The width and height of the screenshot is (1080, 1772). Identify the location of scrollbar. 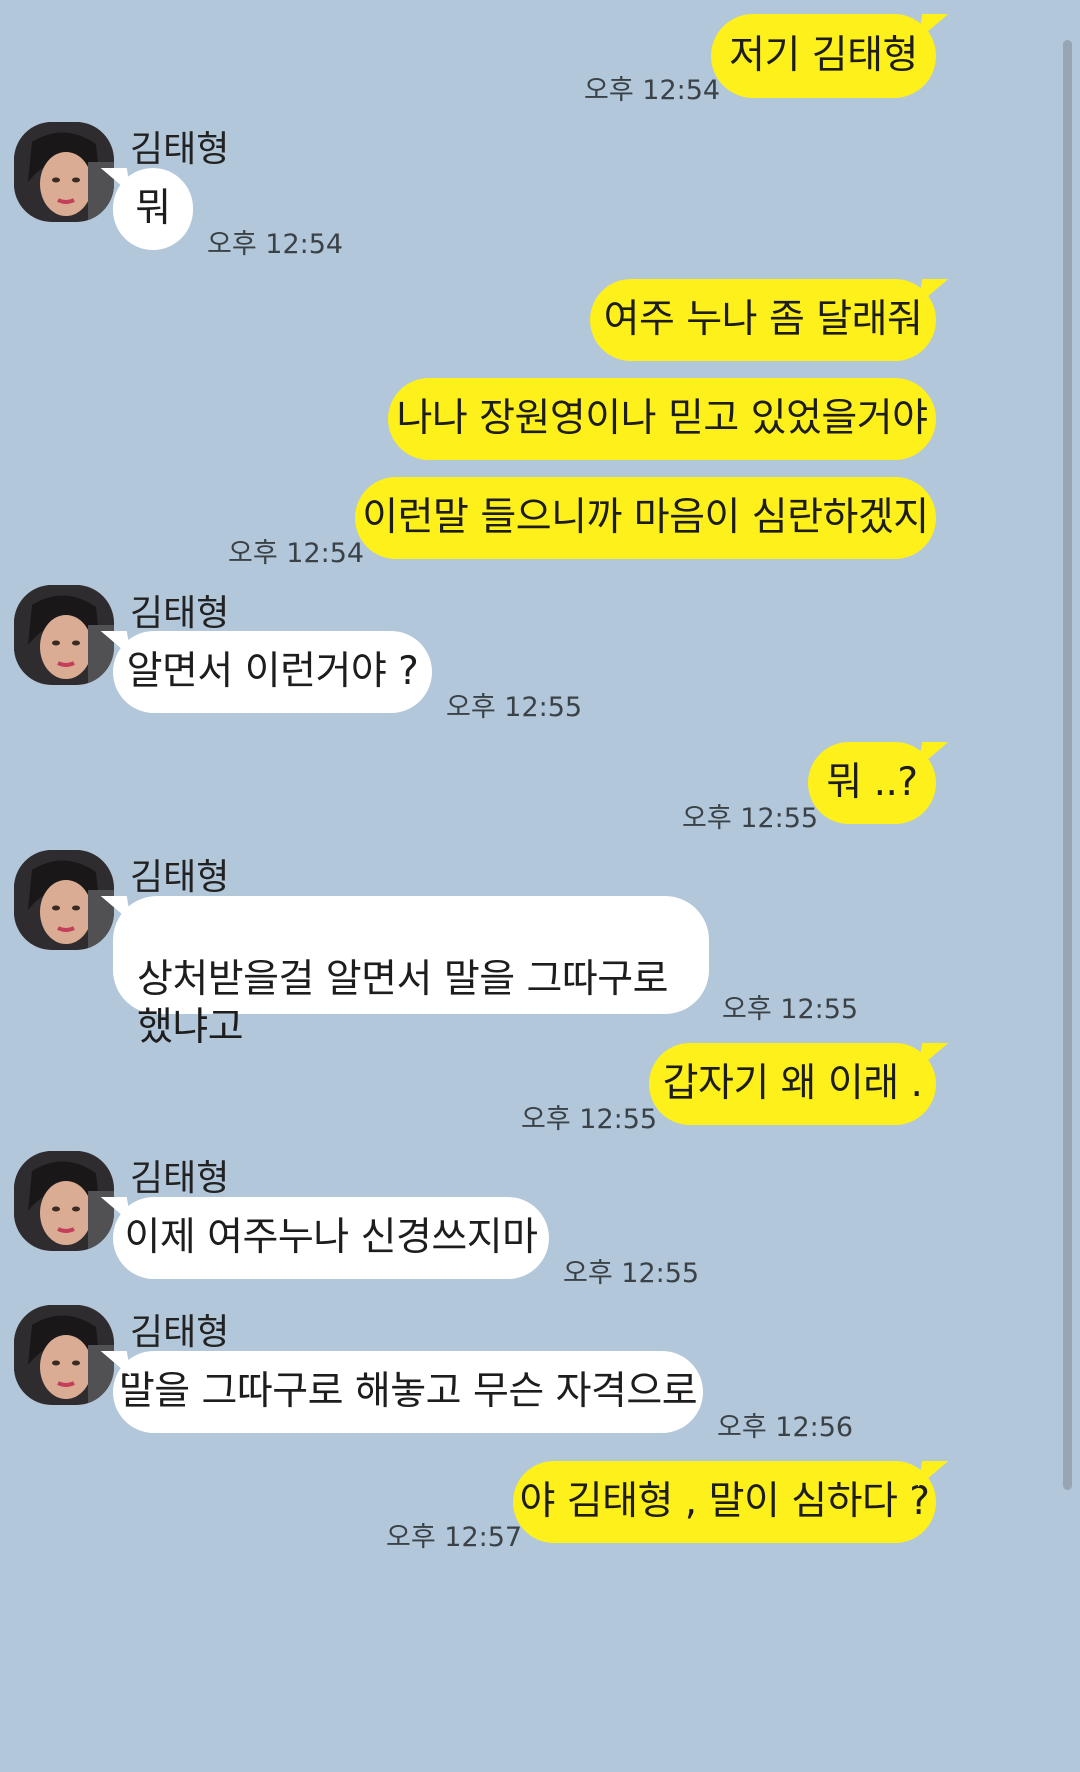
(1067, 765).